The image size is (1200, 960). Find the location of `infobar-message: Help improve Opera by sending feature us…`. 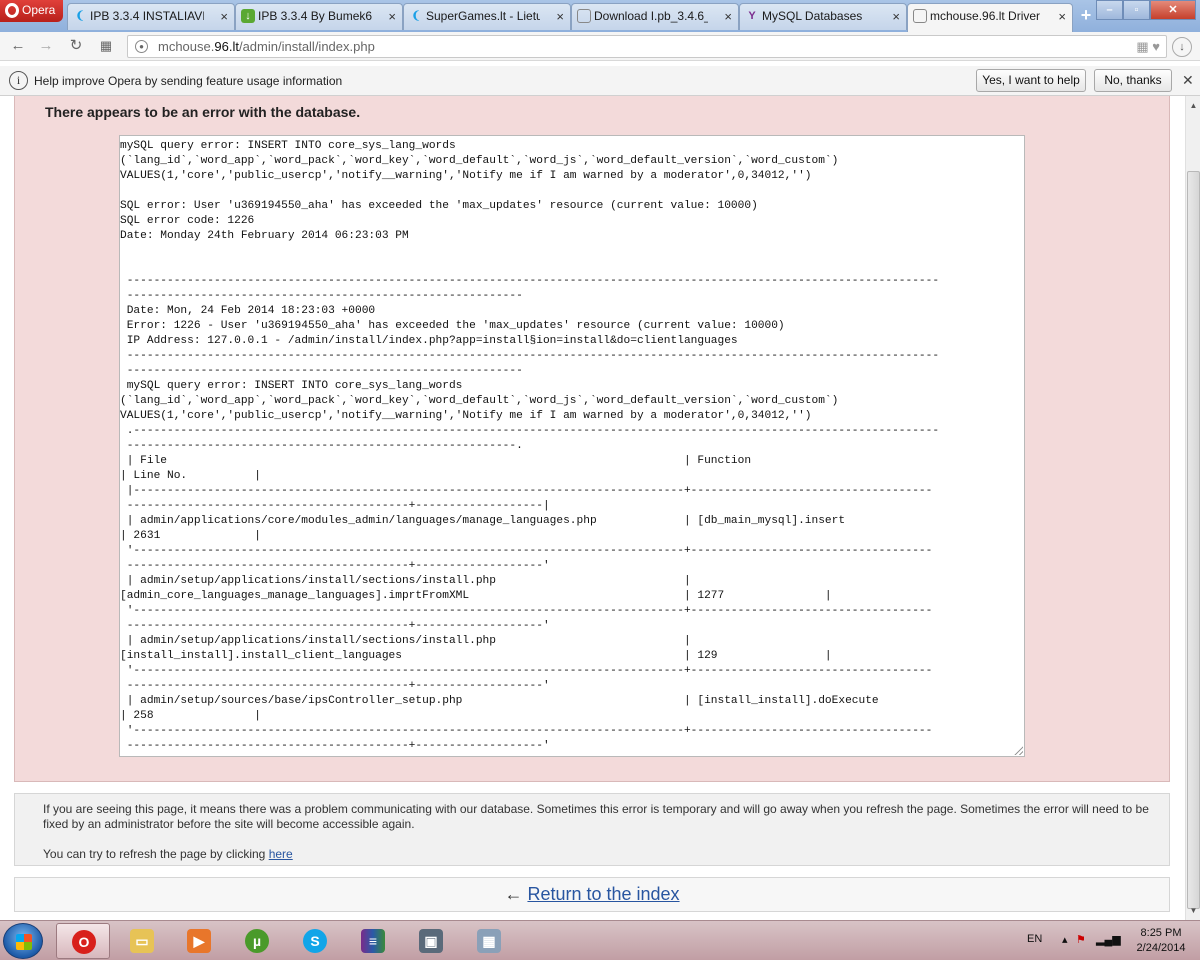

infobar-message: Help improve Opera by sending feature us… is located at coordinates (188, 81).